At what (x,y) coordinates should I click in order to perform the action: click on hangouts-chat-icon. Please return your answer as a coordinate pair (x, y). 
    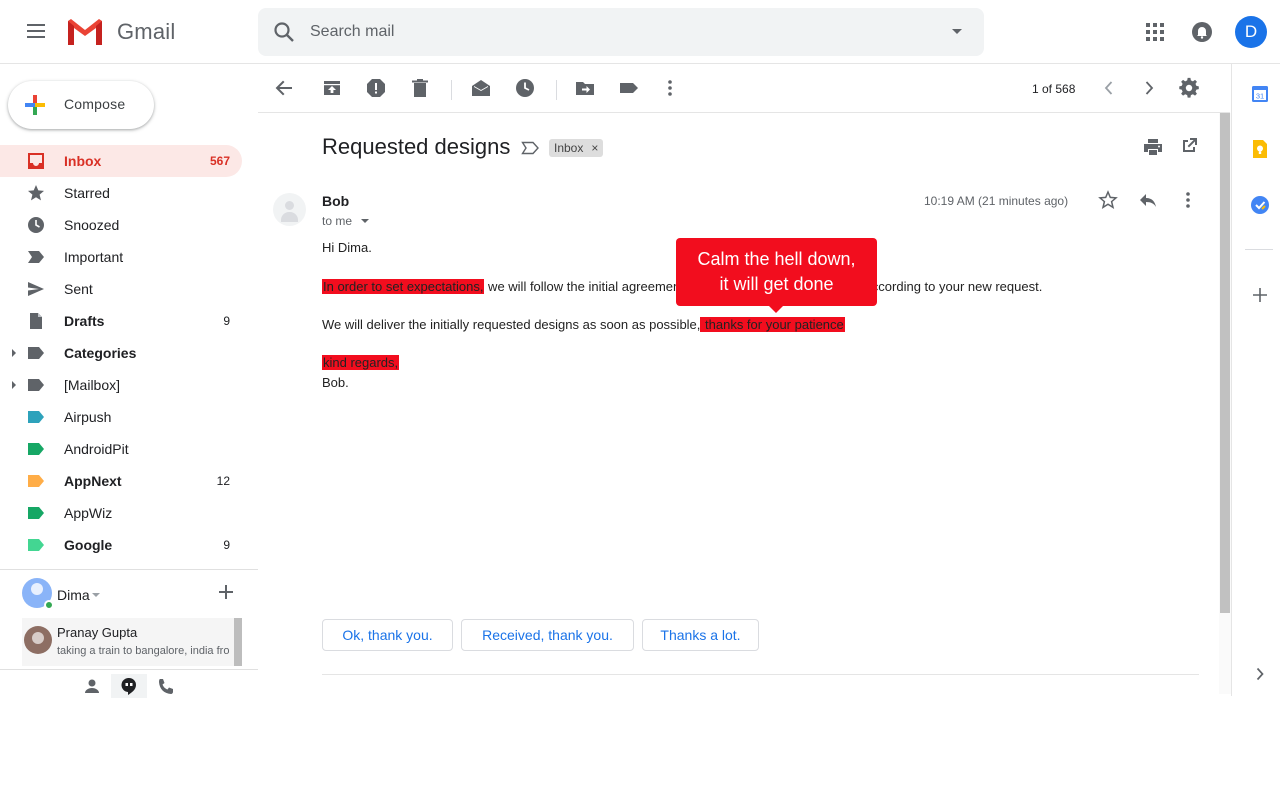
    Looking at the image, I should click on (129, 686).